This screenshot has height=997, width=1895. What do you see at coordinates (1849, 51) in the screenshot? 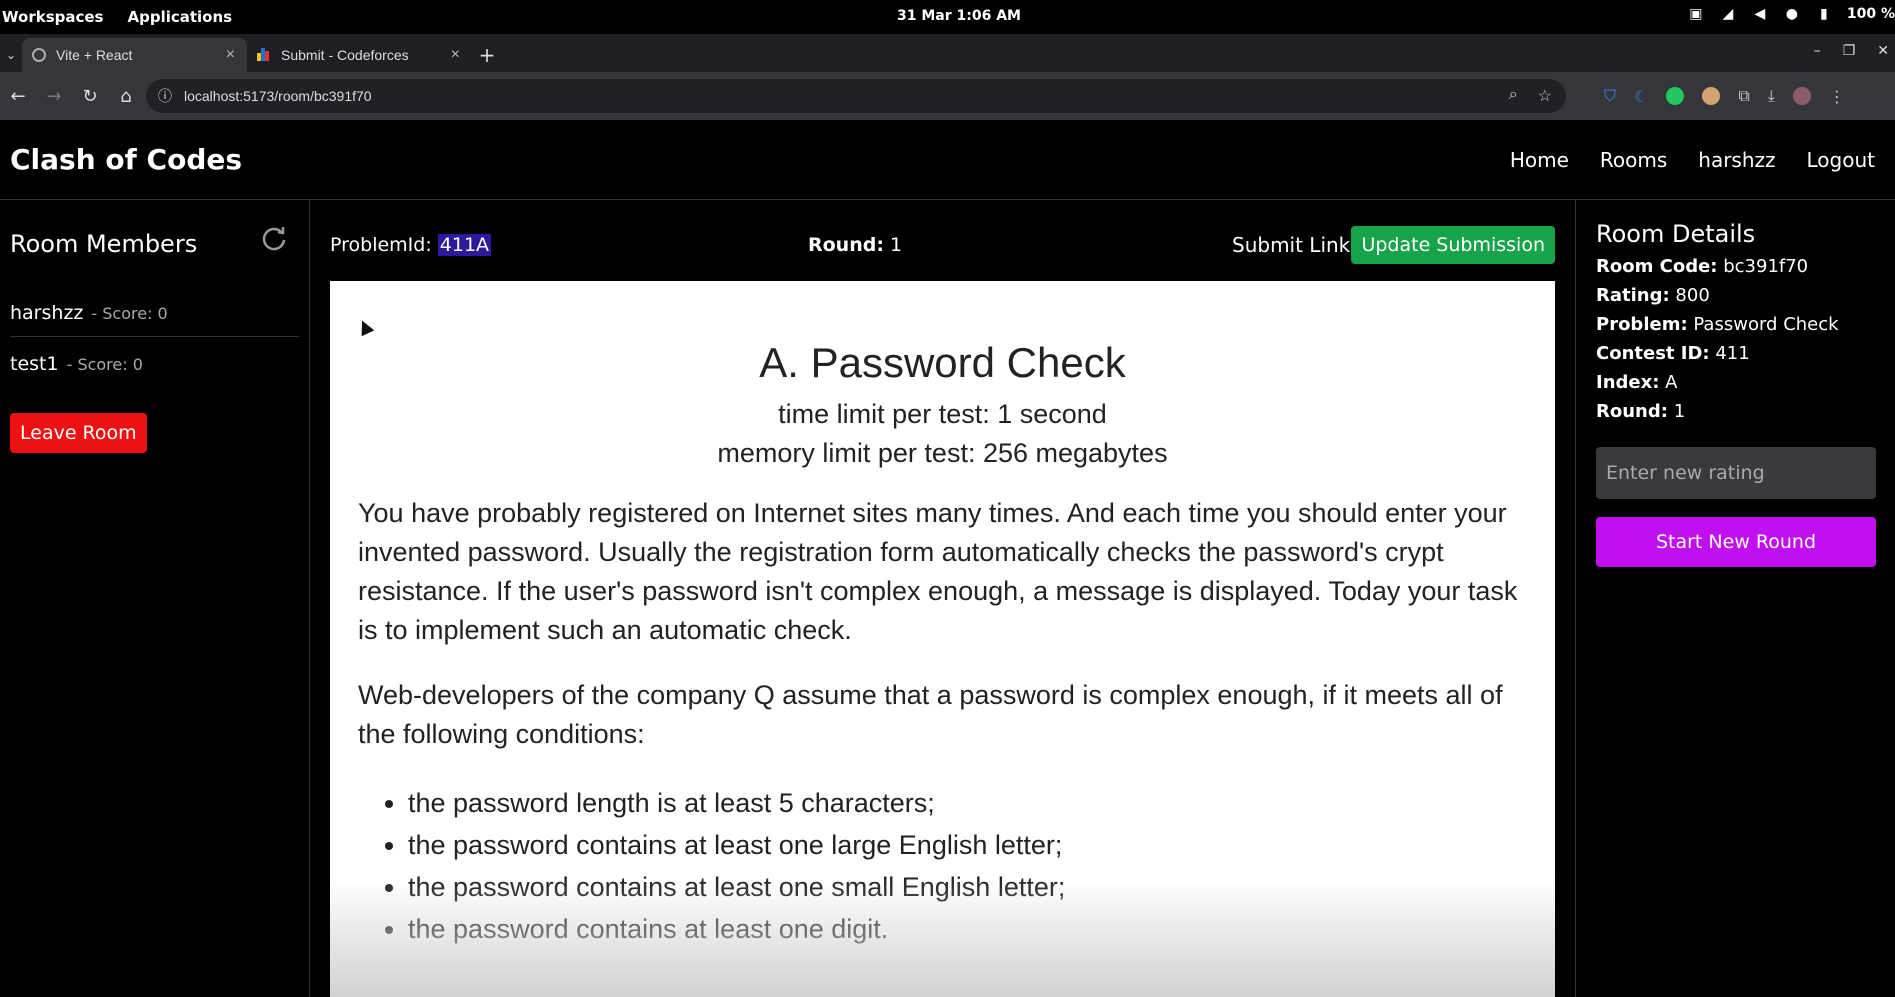
I see `maximize-icon: ❐` at bounding box center [1849, 51].